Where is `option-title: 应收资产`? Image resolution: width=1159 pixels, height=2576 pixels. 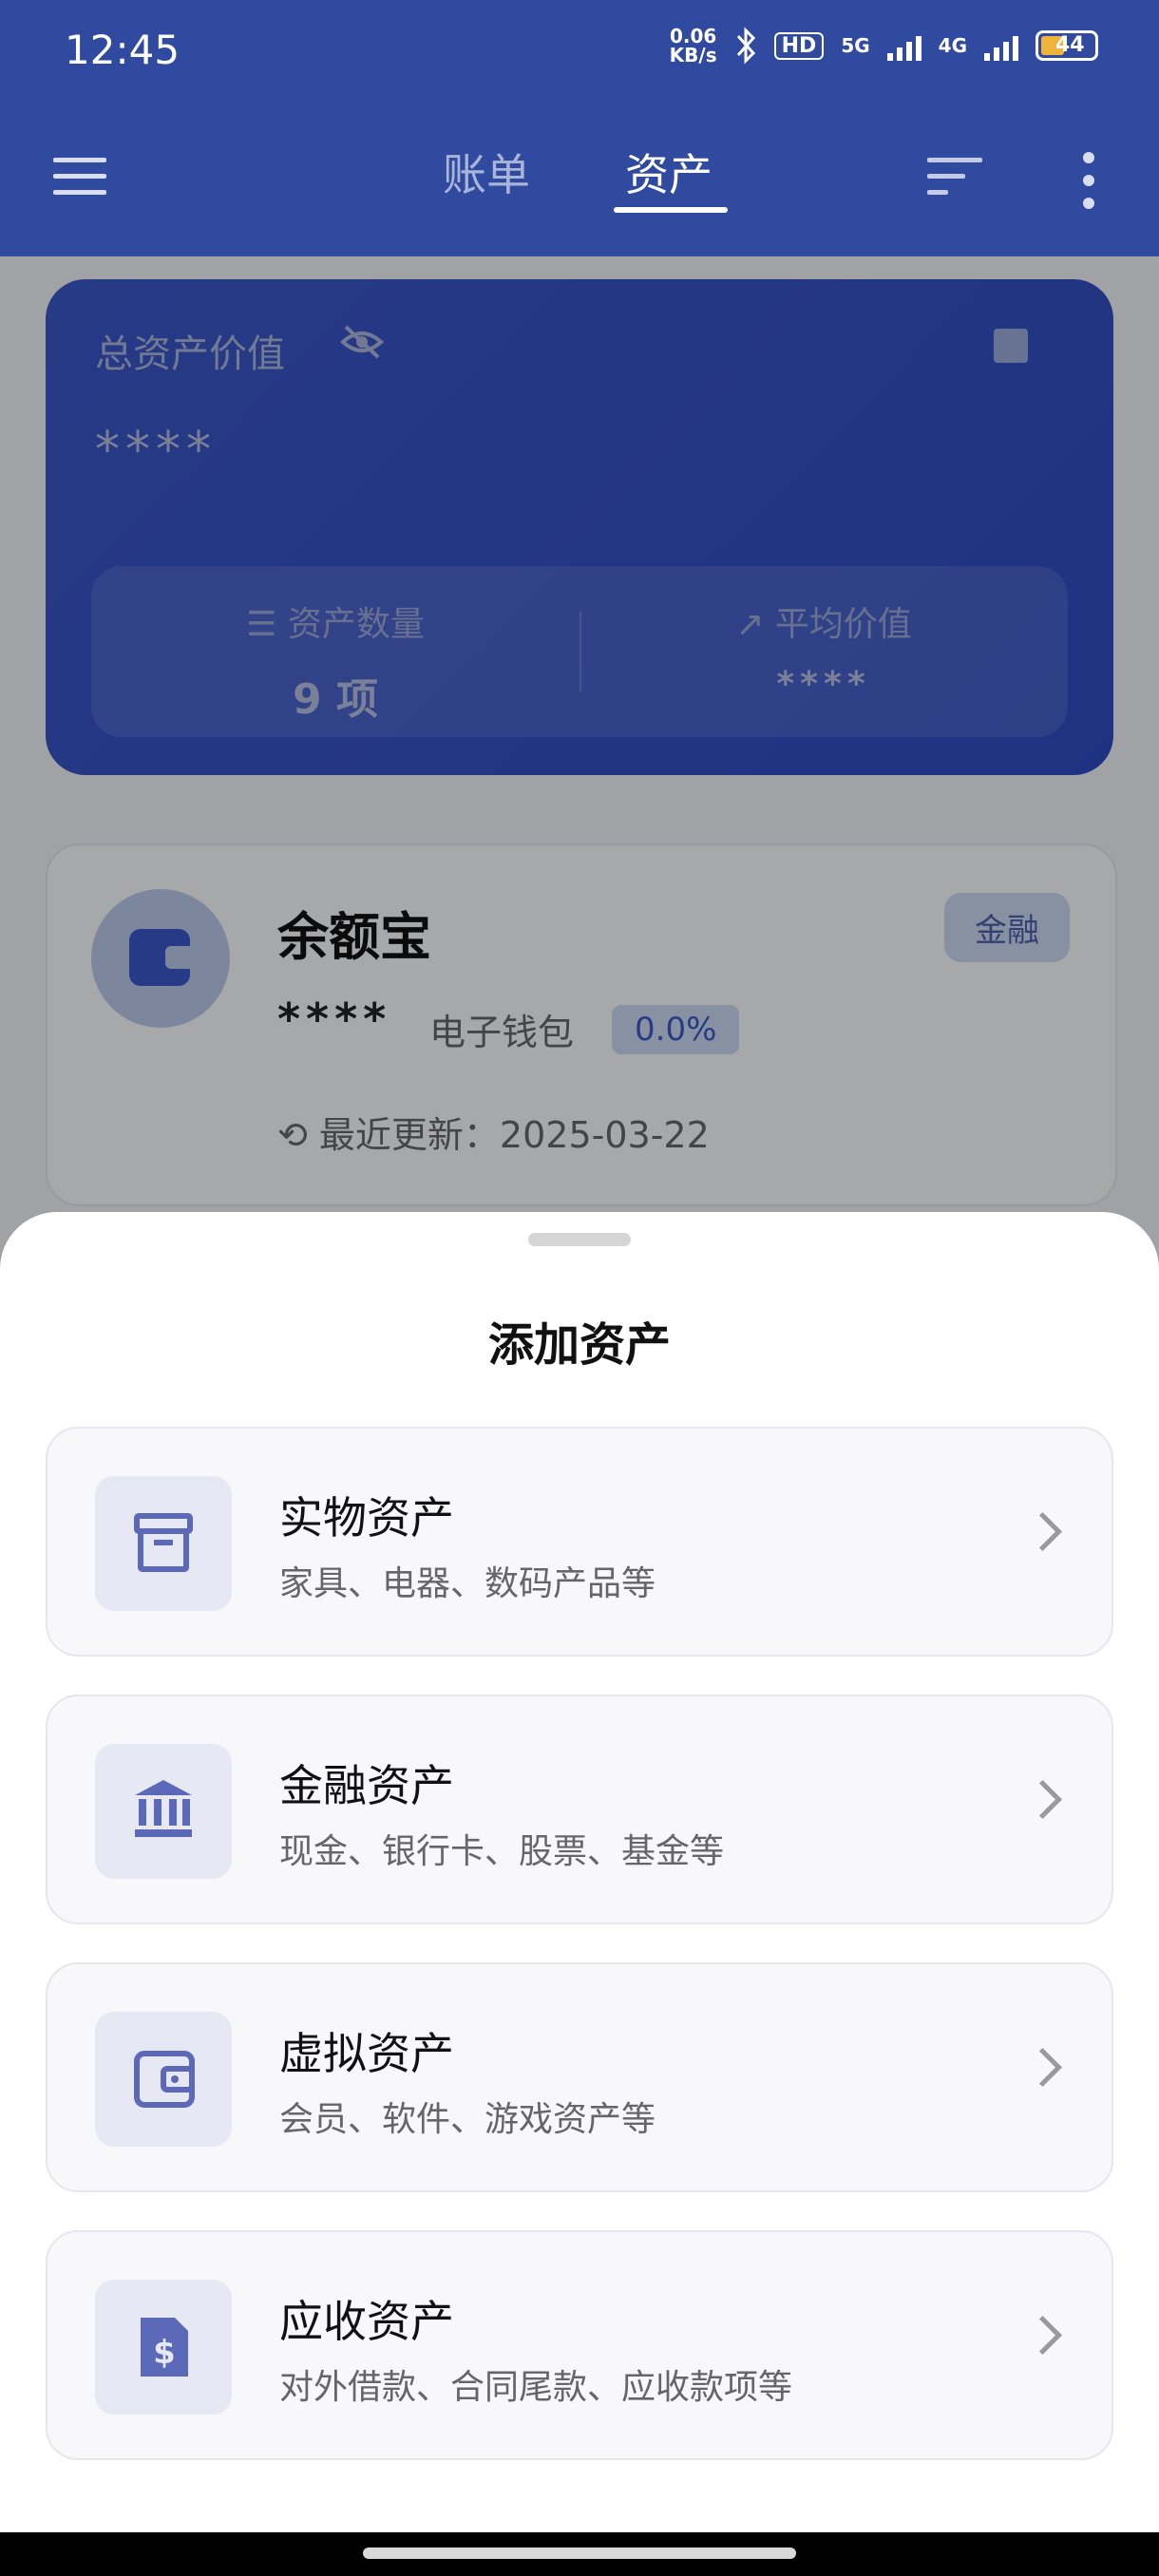
option-title: 应收资产 is located at coordinates (366, 2321).